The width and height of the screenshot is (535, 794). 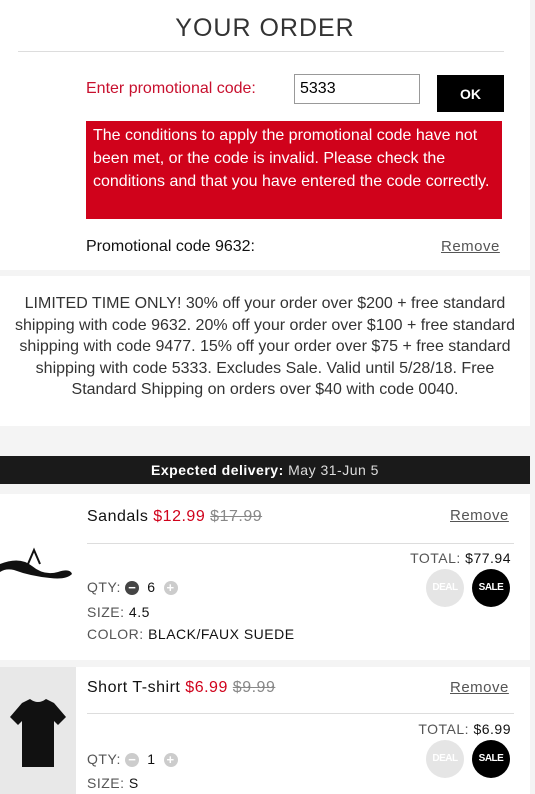 I want to click on quantity-stepper: QTY: −6 +, so click(x=132, y=587).